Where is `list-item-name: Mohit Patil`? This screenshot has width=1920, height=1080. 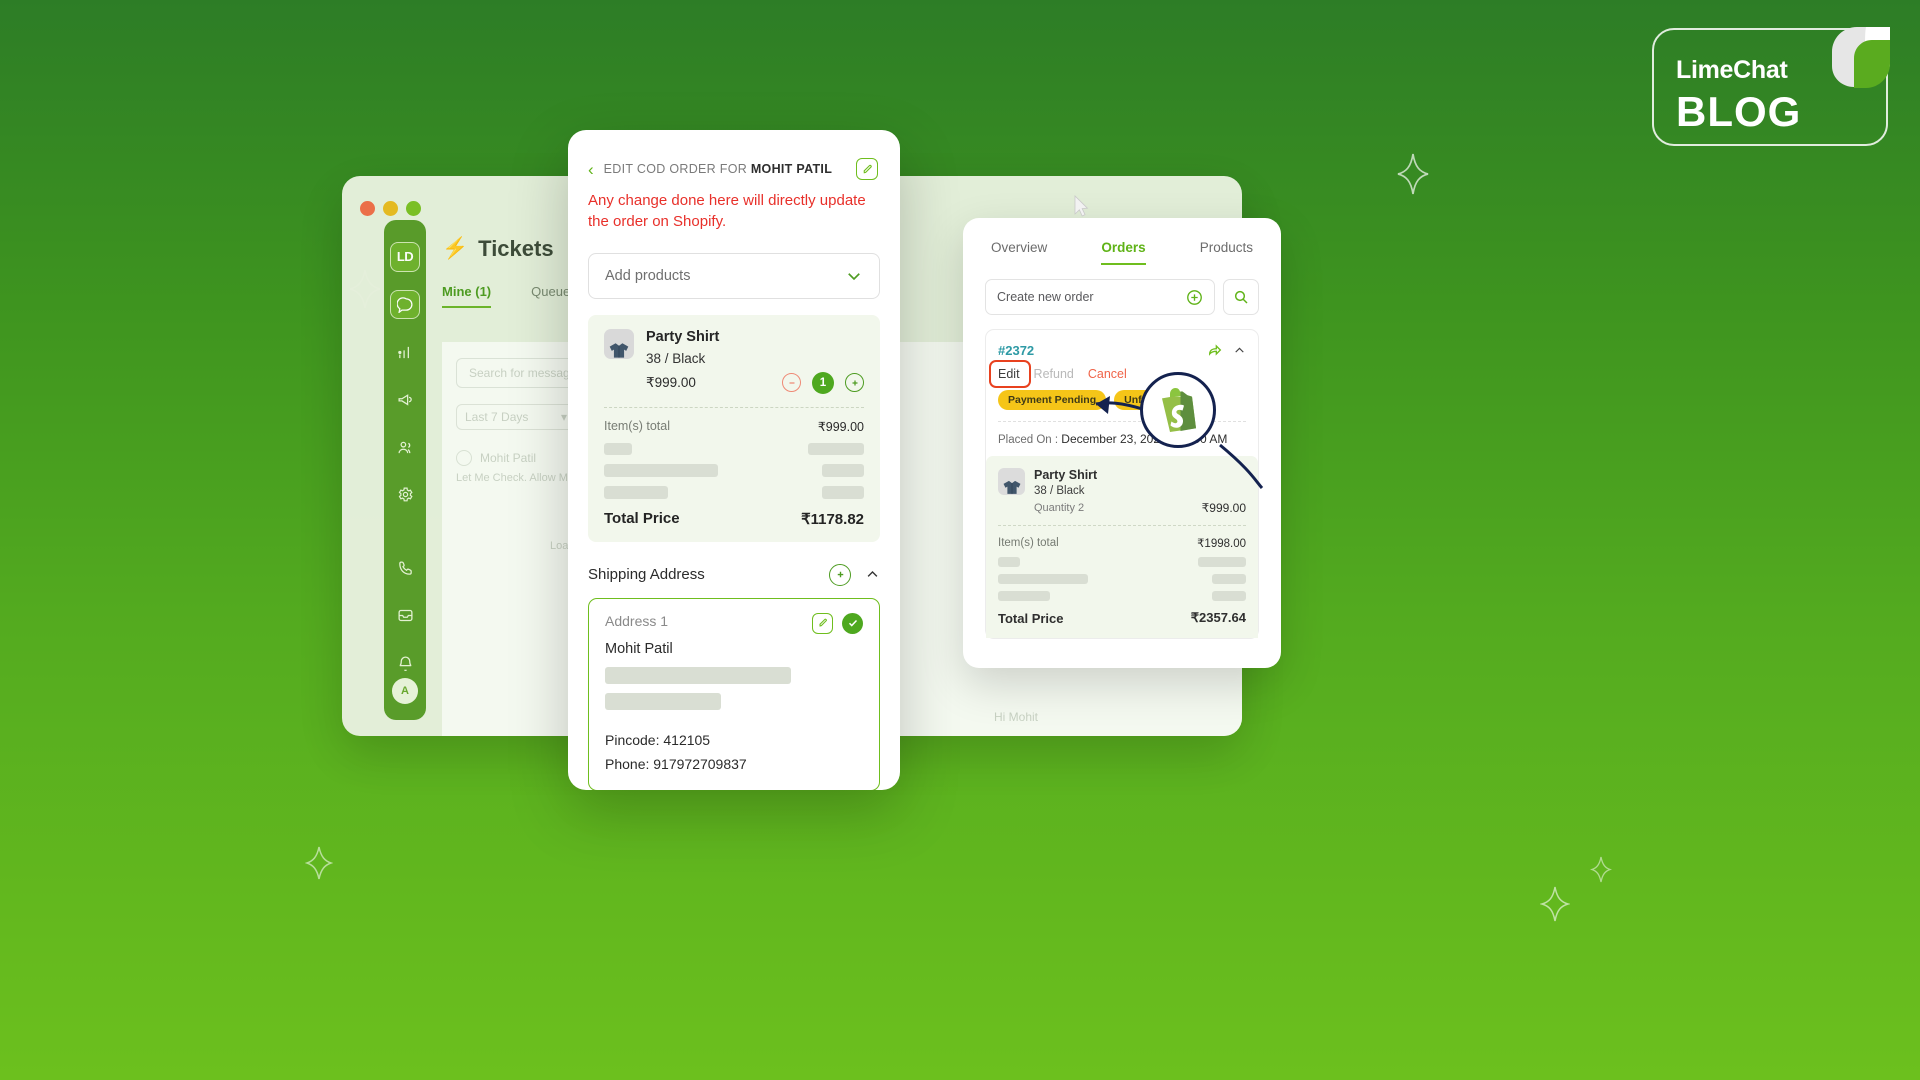 list-item-name: Mohit Patil is located at coordinates (508, 458).